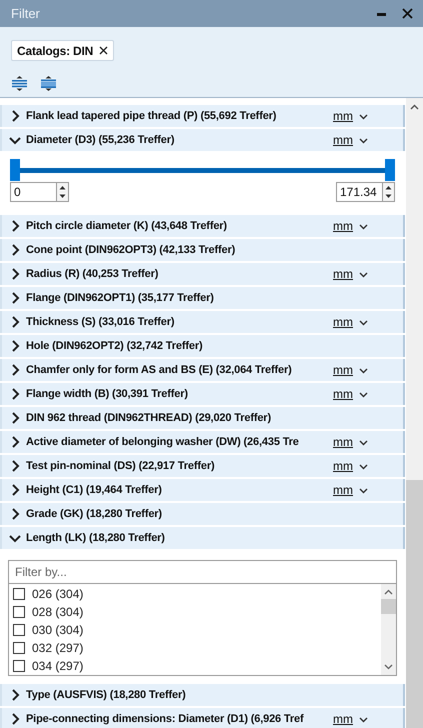  What do you see at coordinates (26, 13) in the screenshot?
I see `window-title: Filter` at bounding box center [26, 13].